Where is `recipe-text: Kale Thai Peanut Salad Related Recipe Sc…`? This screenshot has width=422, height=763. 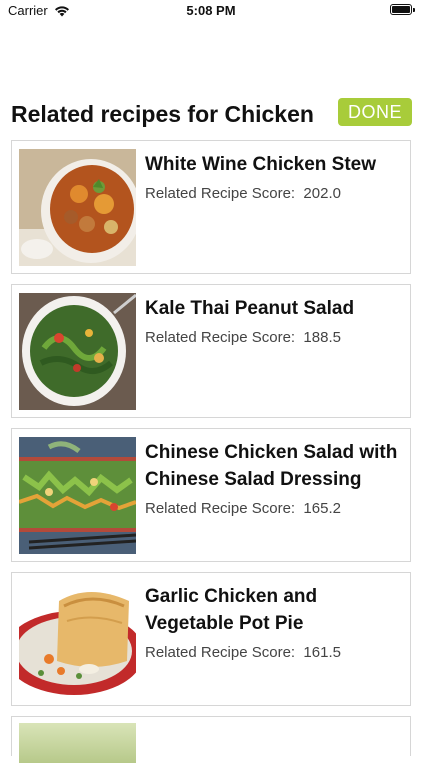
recipe-text: Kale Thai Peanut Salad Related Recipe Sc… is located at coordinates (275, 320).